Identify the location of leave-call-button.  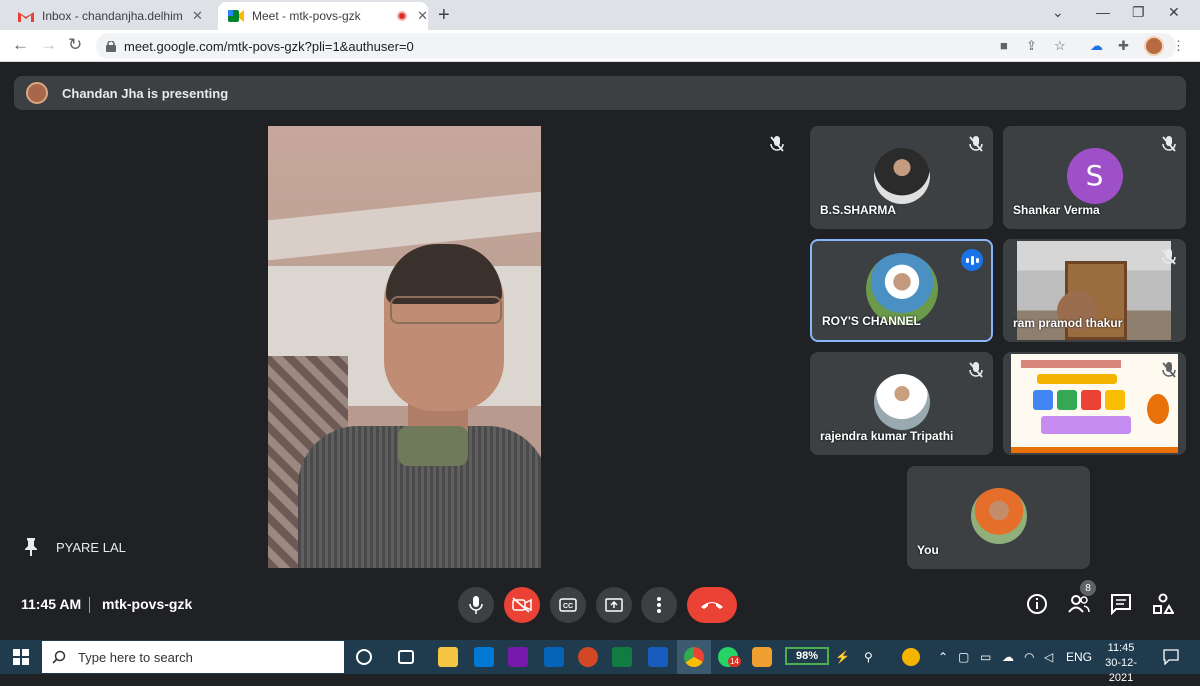
(712, 605).